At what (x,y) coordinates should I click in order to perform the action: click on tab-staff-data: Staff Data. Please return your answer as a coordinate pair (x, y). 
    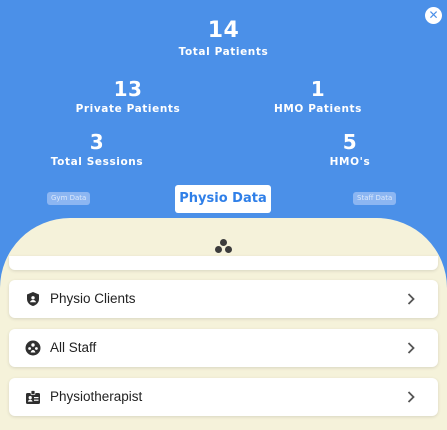
    Looking at the image, I should click on (375, 198).